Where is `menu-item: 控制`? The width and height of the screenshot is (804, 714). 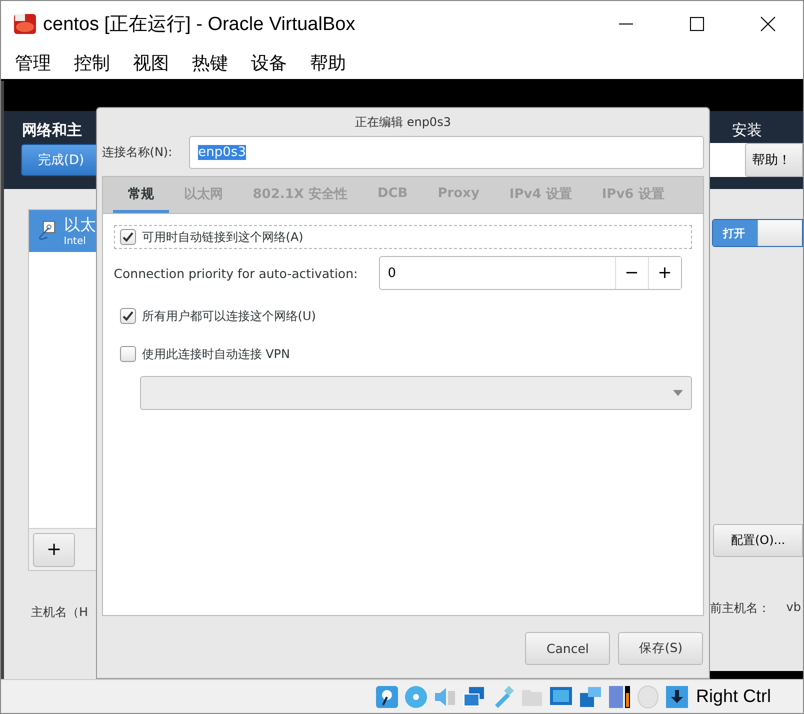
menu-item: 控制 is located at coordinates (92, 63).